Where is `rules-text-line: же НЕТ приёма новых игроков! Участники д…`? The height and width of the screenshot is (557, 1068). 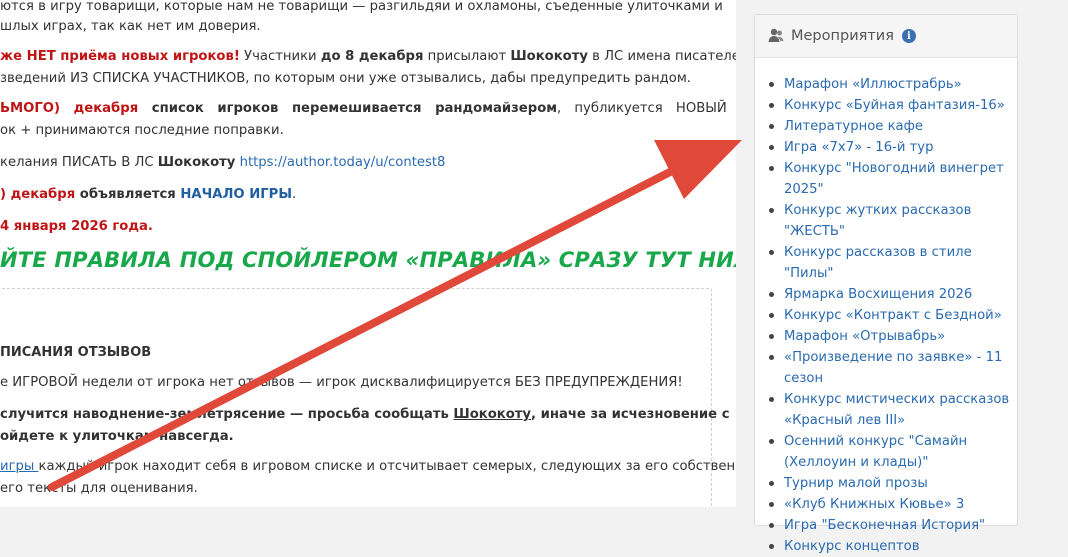 rules-text-line: же НЕТ приёма новых игроков! Участники д… is located at coordinates (368, 56).